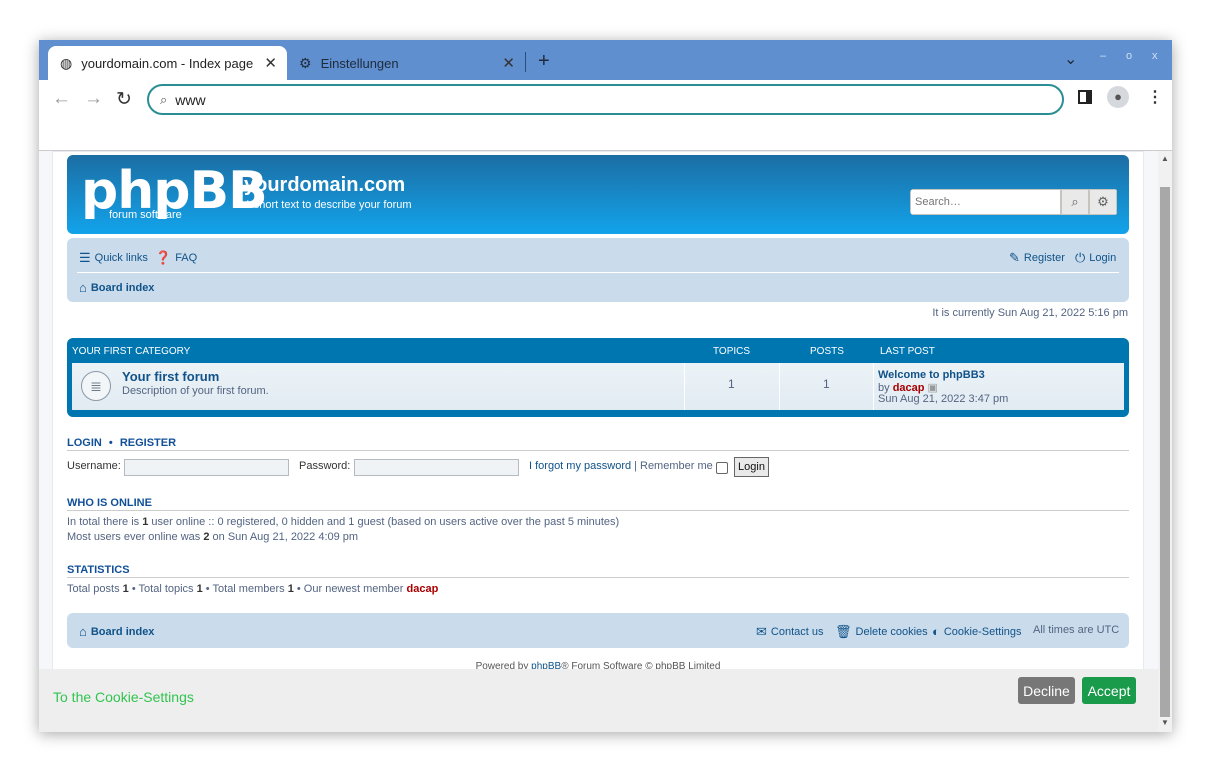 The height and width of the screenshot is (771, 1211). What do you see at coordinates (436, 467) in the screenshot?
I see `password-field` at bounding box center [436, 467].